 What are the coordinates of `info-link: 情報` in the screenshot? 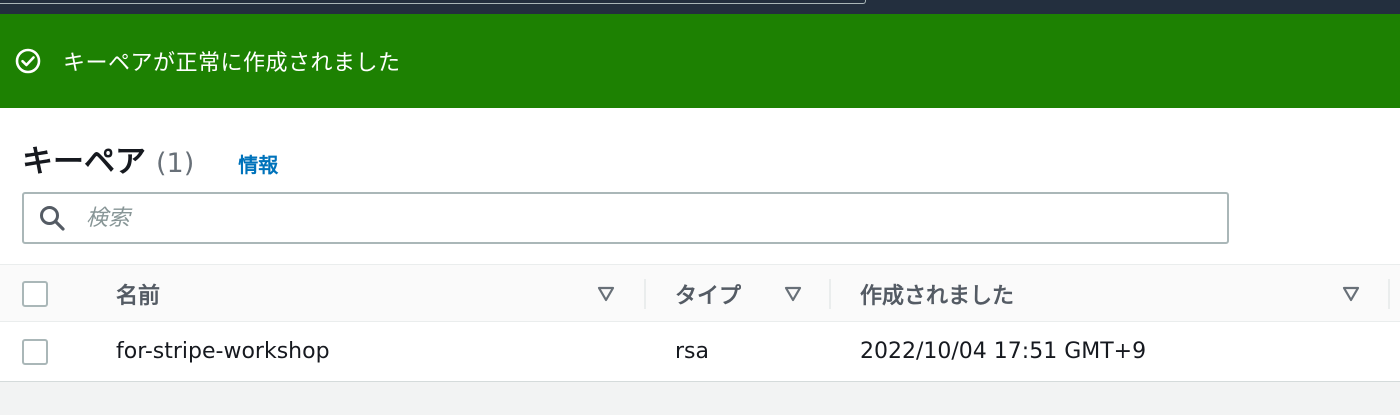 It's located at (258, 163).